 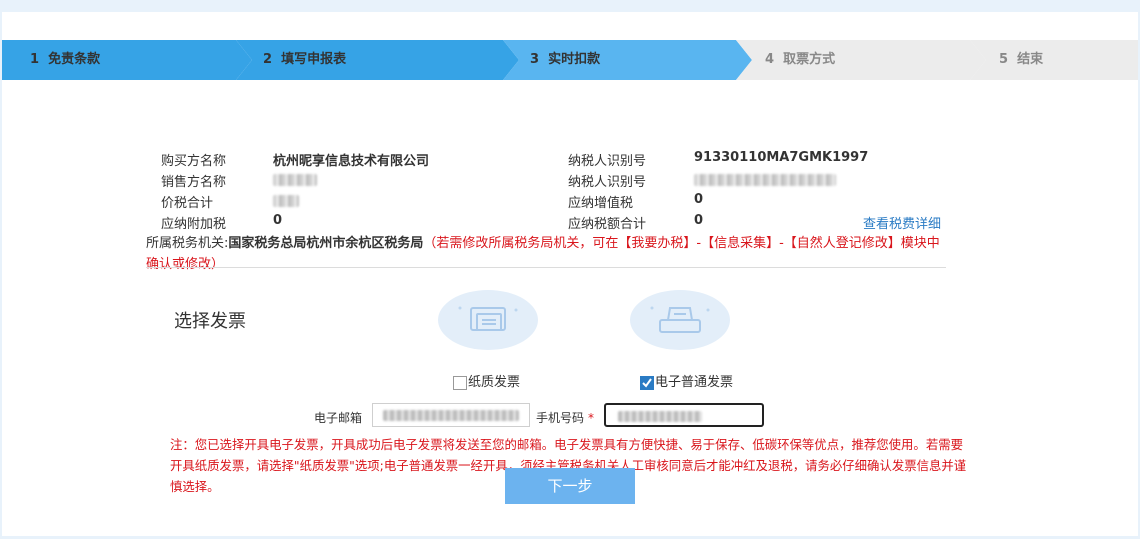 I want to click on paper-invoice-icon, so click(x=488, y=320).